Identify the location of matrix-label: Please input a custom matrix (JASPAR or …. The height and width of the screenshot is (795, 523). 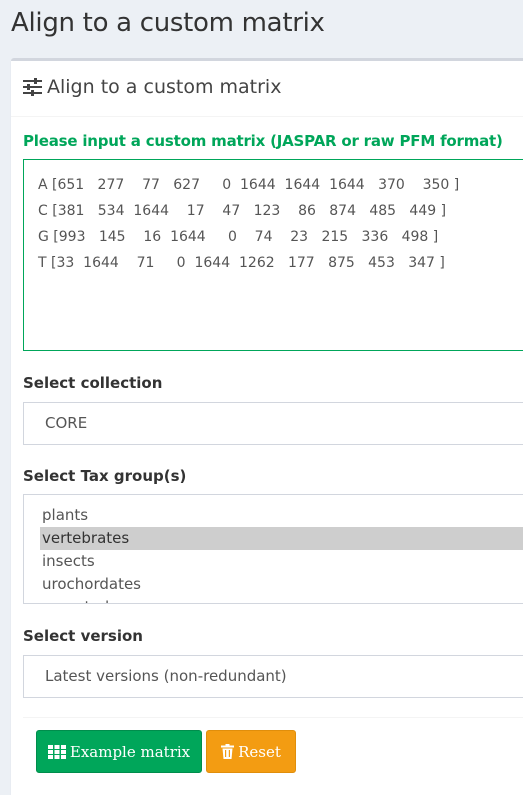
(263, 141).